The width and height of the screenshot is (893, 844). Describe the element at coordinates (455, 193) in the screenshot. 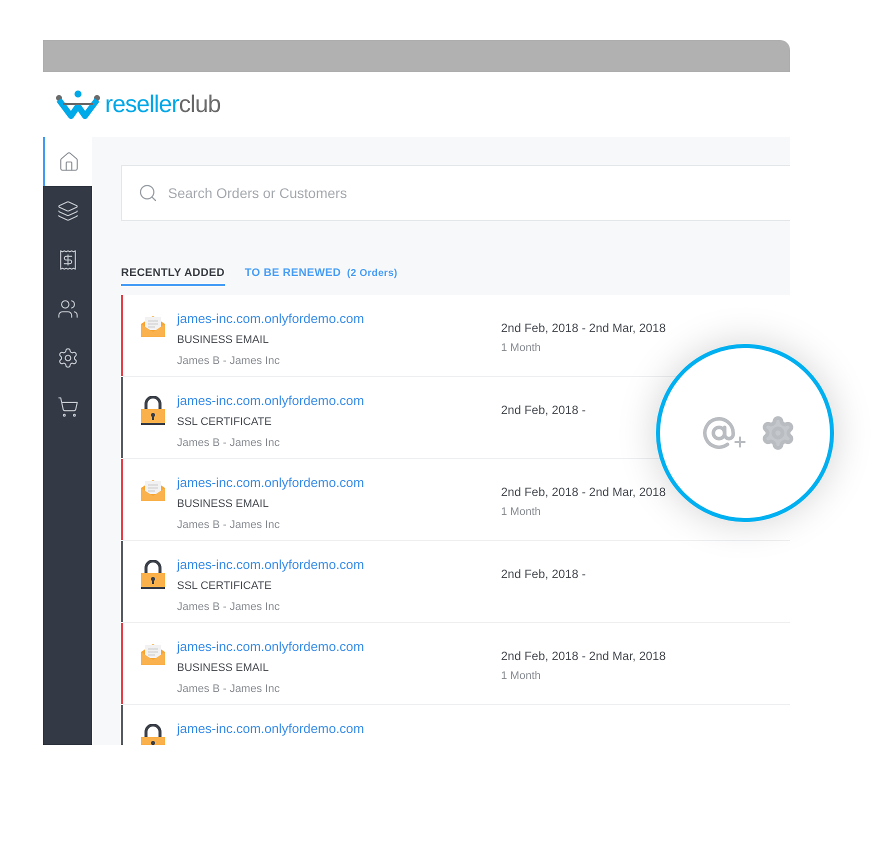

I see `search-field: Search Orders or Customers` at that location.